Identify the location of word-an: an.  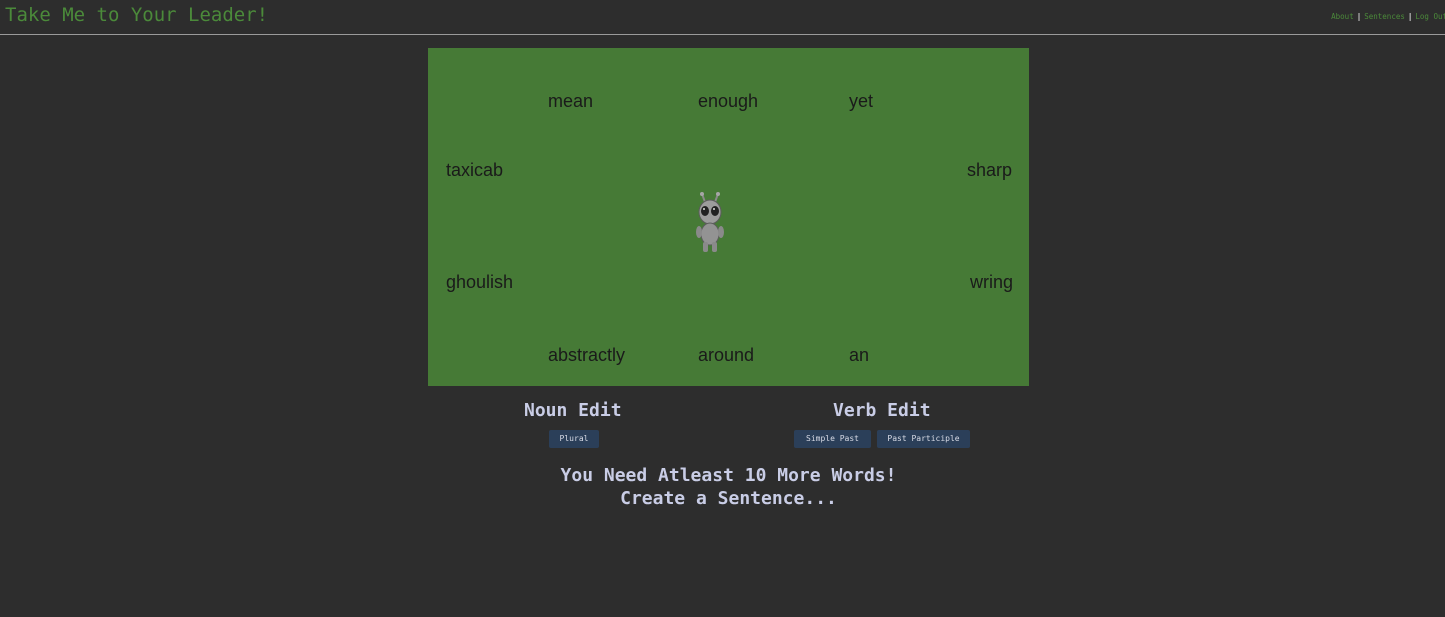
(859, 355).